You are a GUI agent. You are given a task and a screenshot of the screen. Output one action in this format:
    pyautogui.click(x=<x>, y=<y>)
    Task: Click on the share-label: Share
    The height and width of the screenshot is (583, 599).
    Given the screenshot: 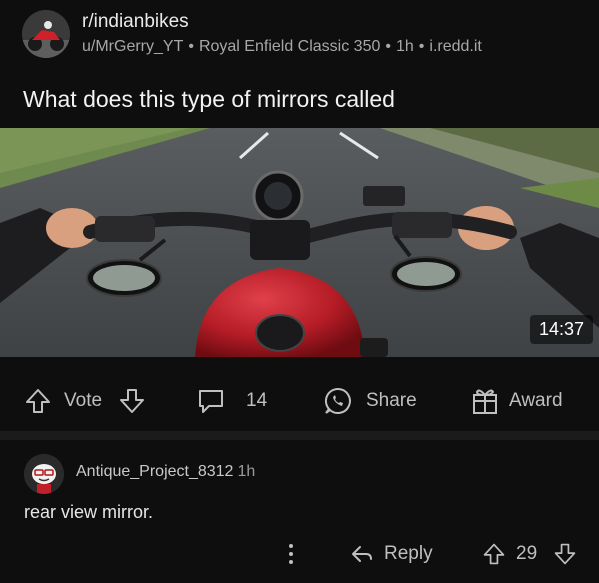 What is the action you would take?
    pyautogui.click(x=391, y=400)
    